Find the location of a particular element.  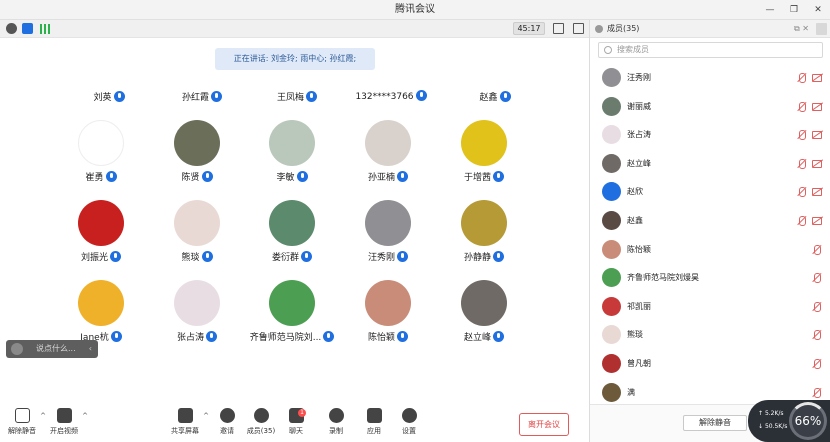

participant-tile: 熊琰 is located at coordinates (197, 232).